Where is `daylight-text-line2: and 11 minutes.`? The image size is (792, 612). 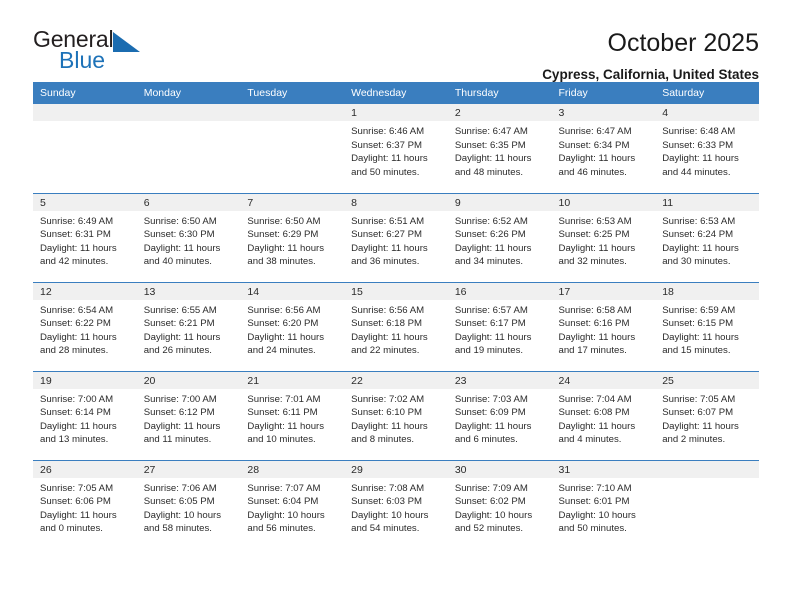 daylight-text-line2: and 11 minutes. is located at coordinates (177, 440).